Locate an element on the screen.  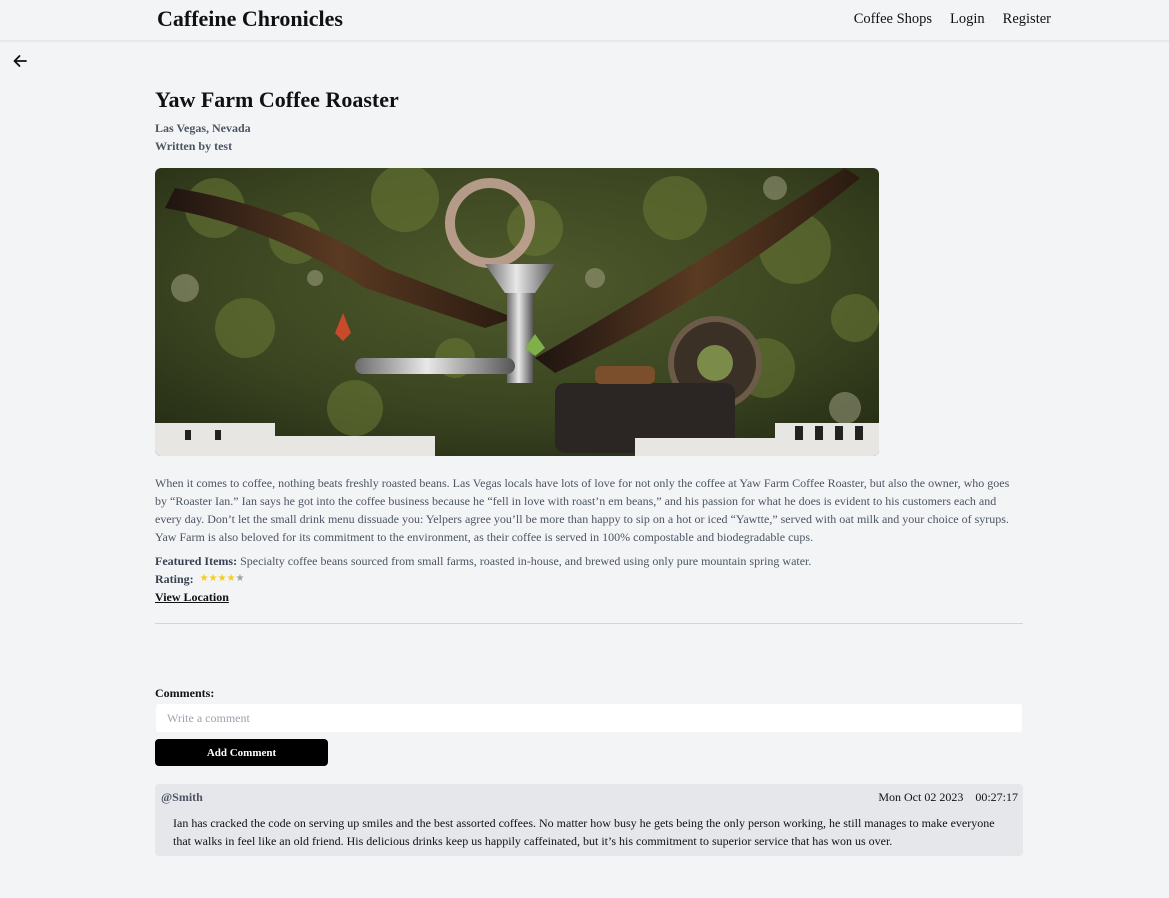
arrow-left-icon is located at coordinates (20, 61).